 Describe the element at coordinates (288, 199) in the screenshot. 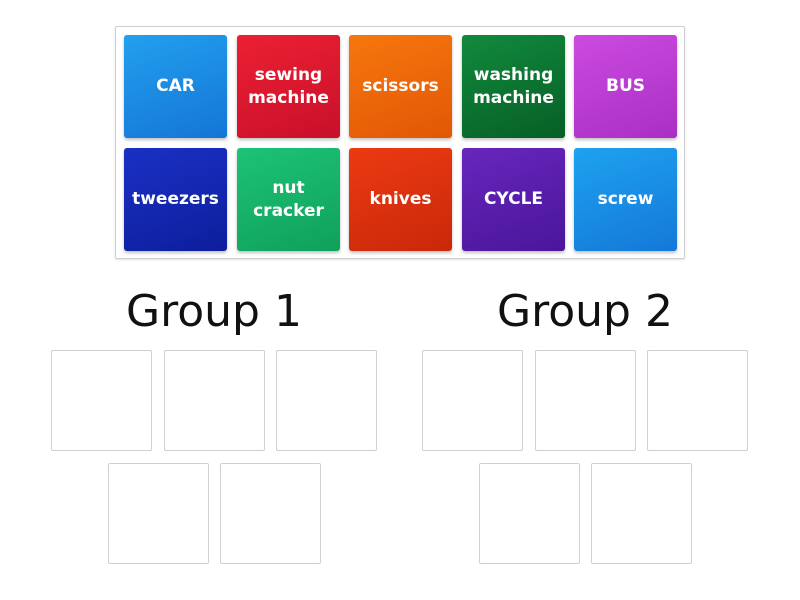

I see `card-nut-cracker: nut cracker` at that location.